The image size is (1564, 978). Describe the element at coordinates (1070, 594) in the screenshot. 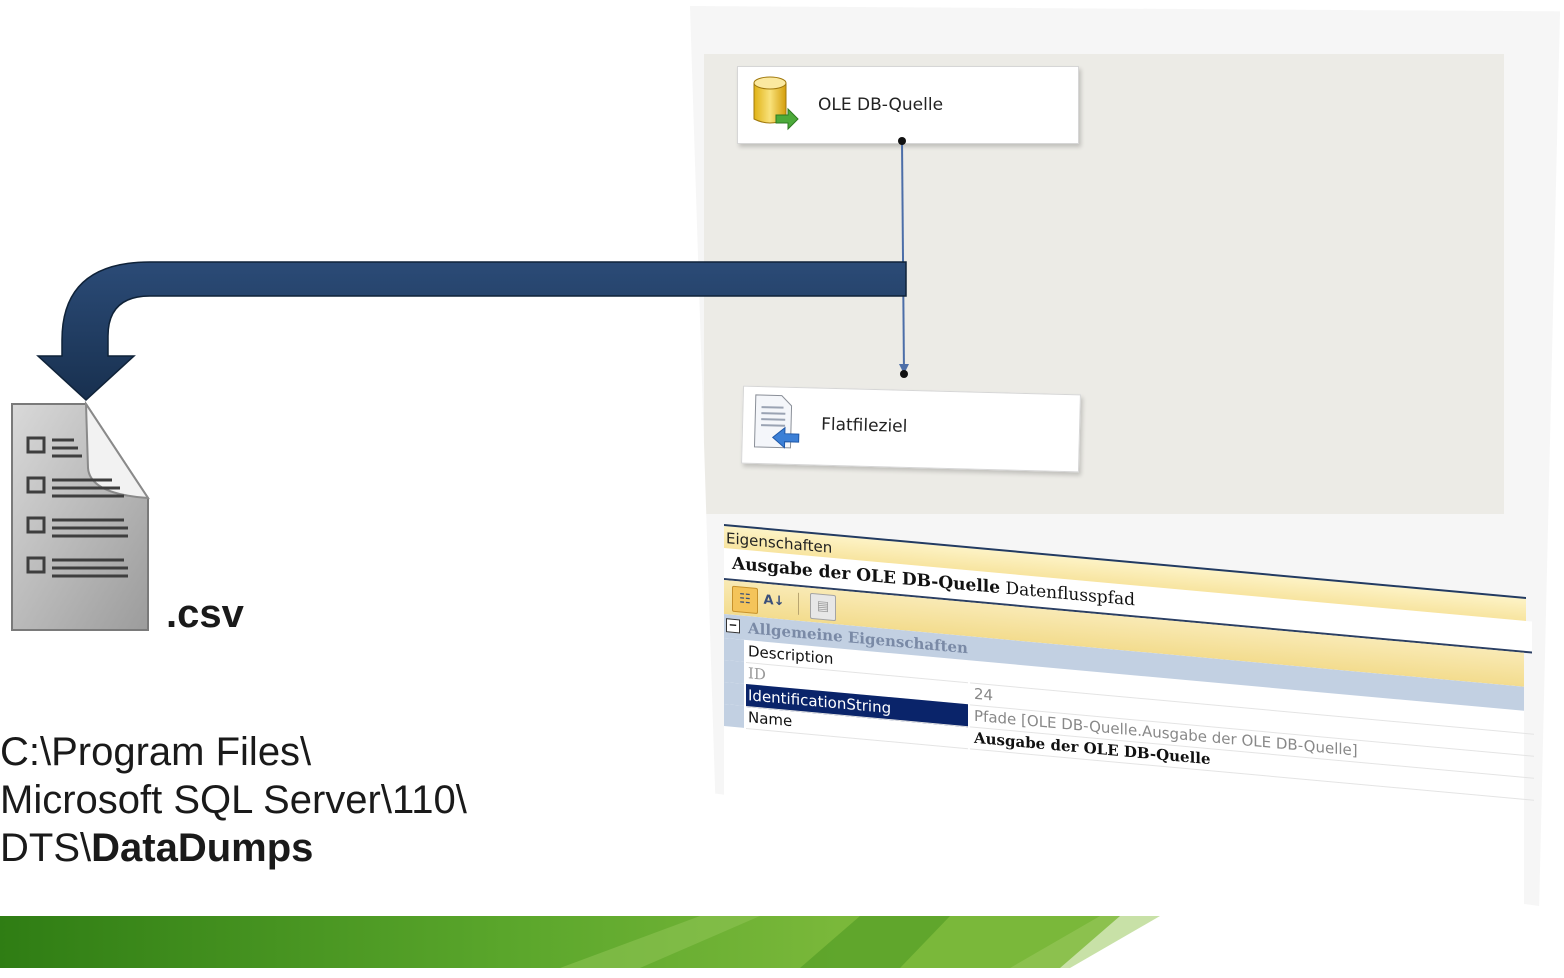

I see `object-type: Datenflusspfad` at that location.